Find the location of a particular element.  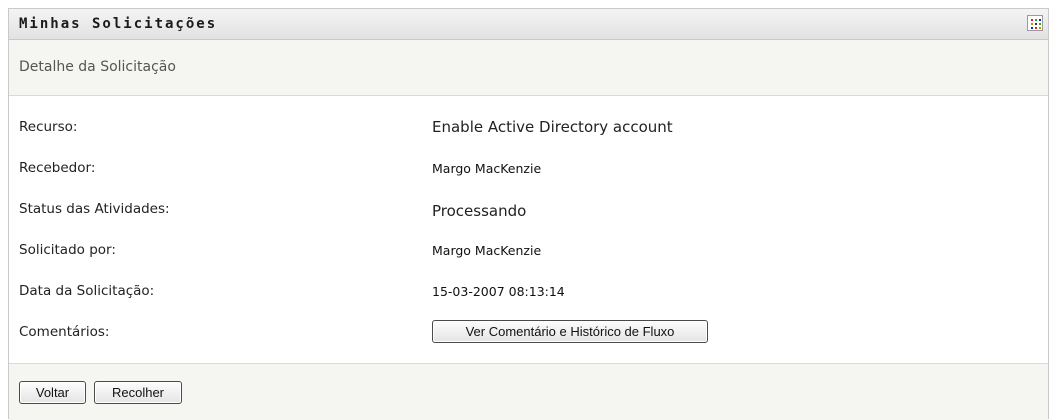

requested-by-label: Solicitado por: is located at coordinates (67, 250).